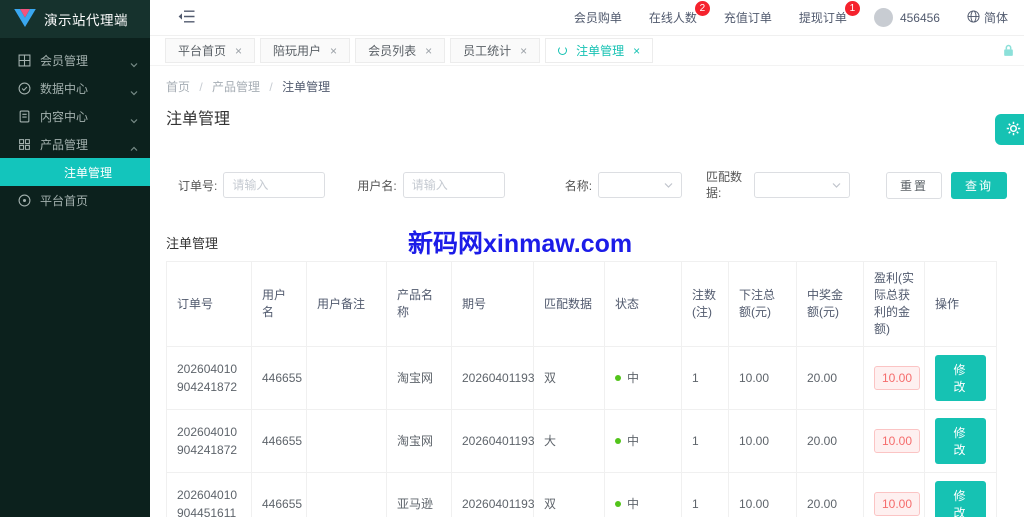  Describe the element at coordinates (236, 87) in the screenshot. I see `breadcrumb-product-management: 产品管理` at that location.